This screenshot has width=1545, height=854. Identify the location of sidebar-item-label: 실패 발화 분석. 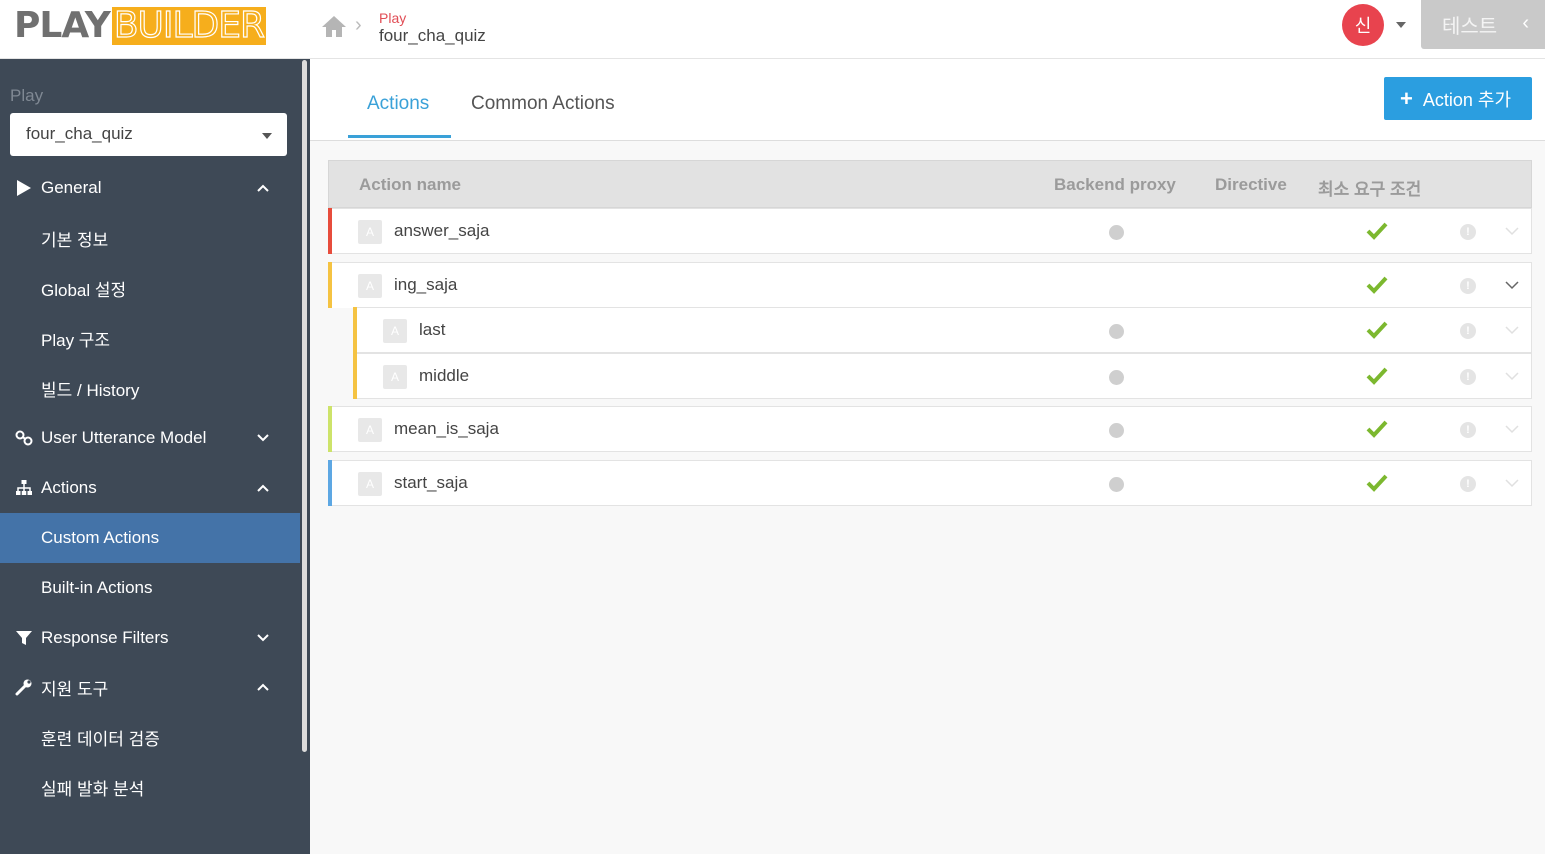
(93, 789).